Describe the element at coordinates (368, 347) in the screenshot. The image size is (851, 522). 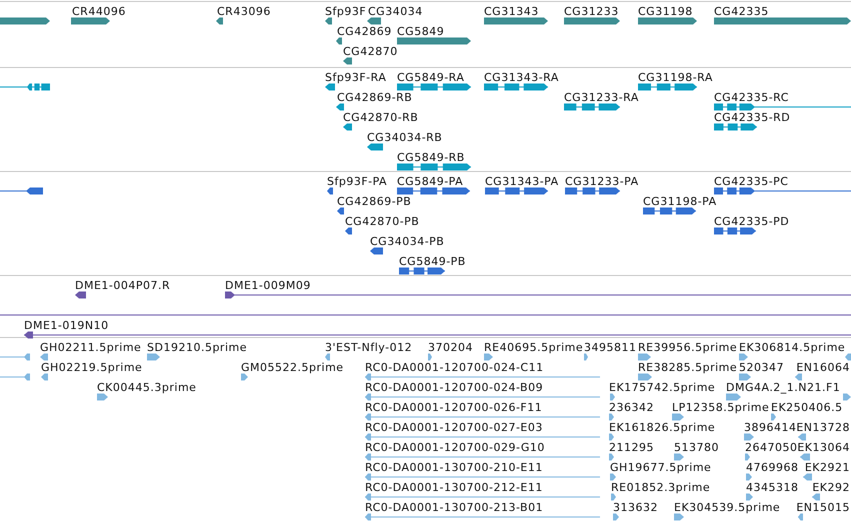
I see `feature-label: 3'EST-Nfly-012` at that location.